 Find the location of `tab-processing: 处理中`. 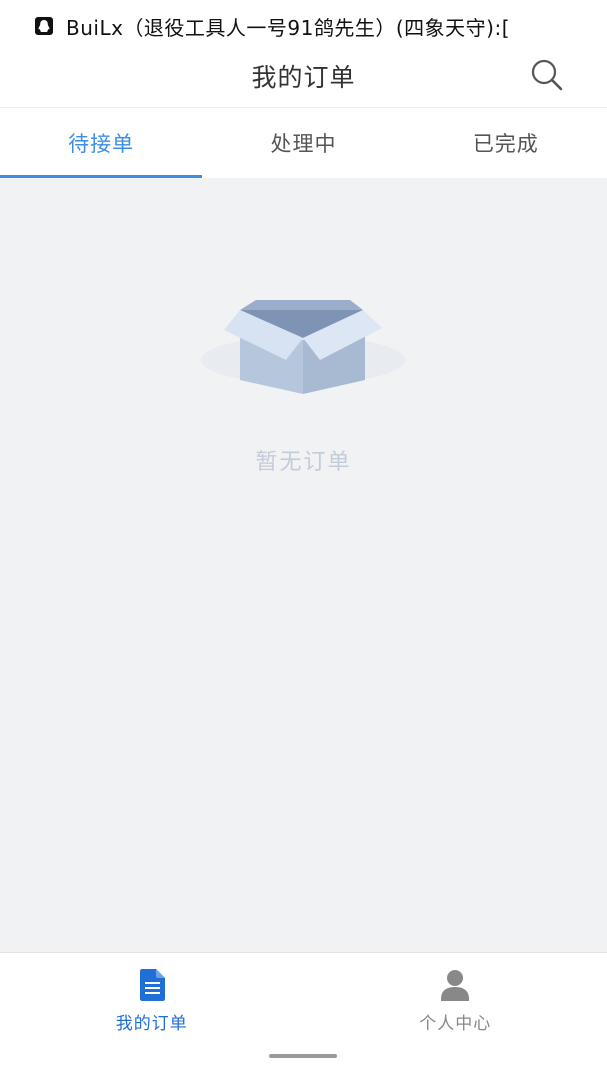

tab-processing: 处理中 is located at coordinates (303, 143).